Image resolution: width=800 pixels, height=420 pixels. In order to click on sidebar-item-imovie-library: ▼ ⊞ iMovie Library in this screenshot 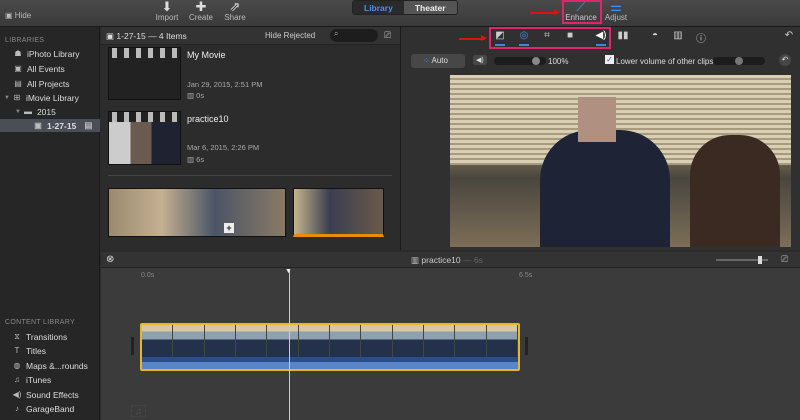, I will do `click(50, 97)`.